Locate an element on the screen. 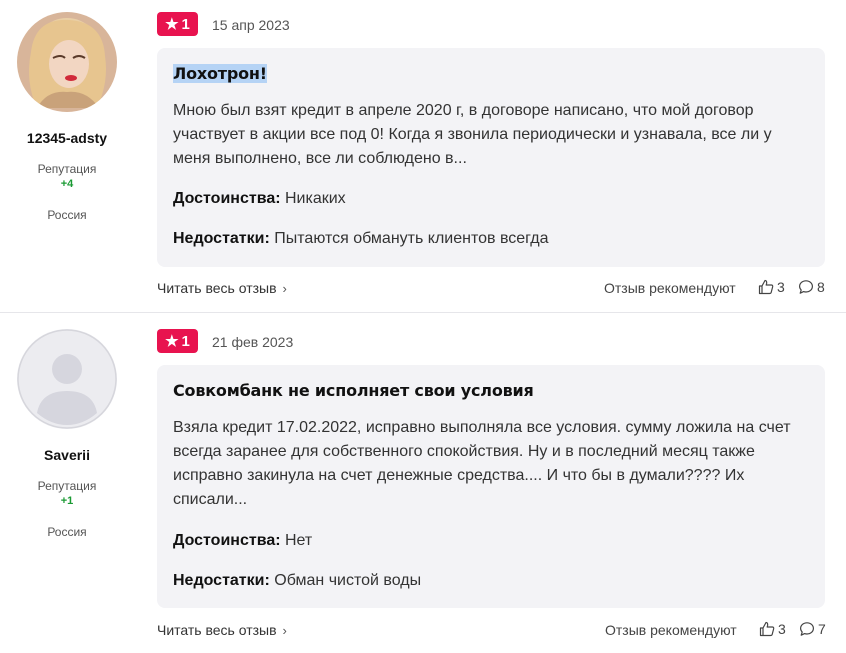 The image size is (846, 653). review-title-text: Лохотрон! is located at coordinates (220, 73).